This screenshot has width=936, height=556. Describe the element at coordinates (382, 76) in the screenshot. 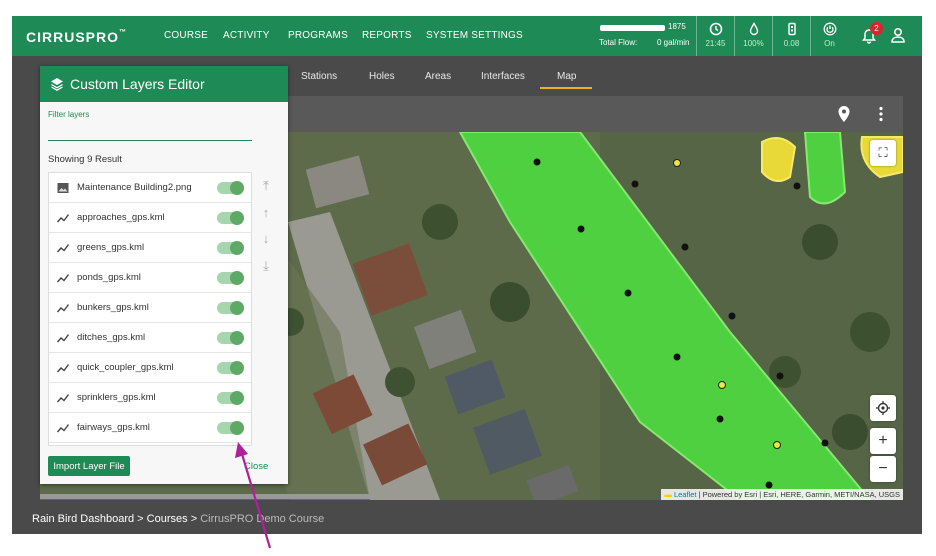

I see `tab-holes: Holes` at that location.